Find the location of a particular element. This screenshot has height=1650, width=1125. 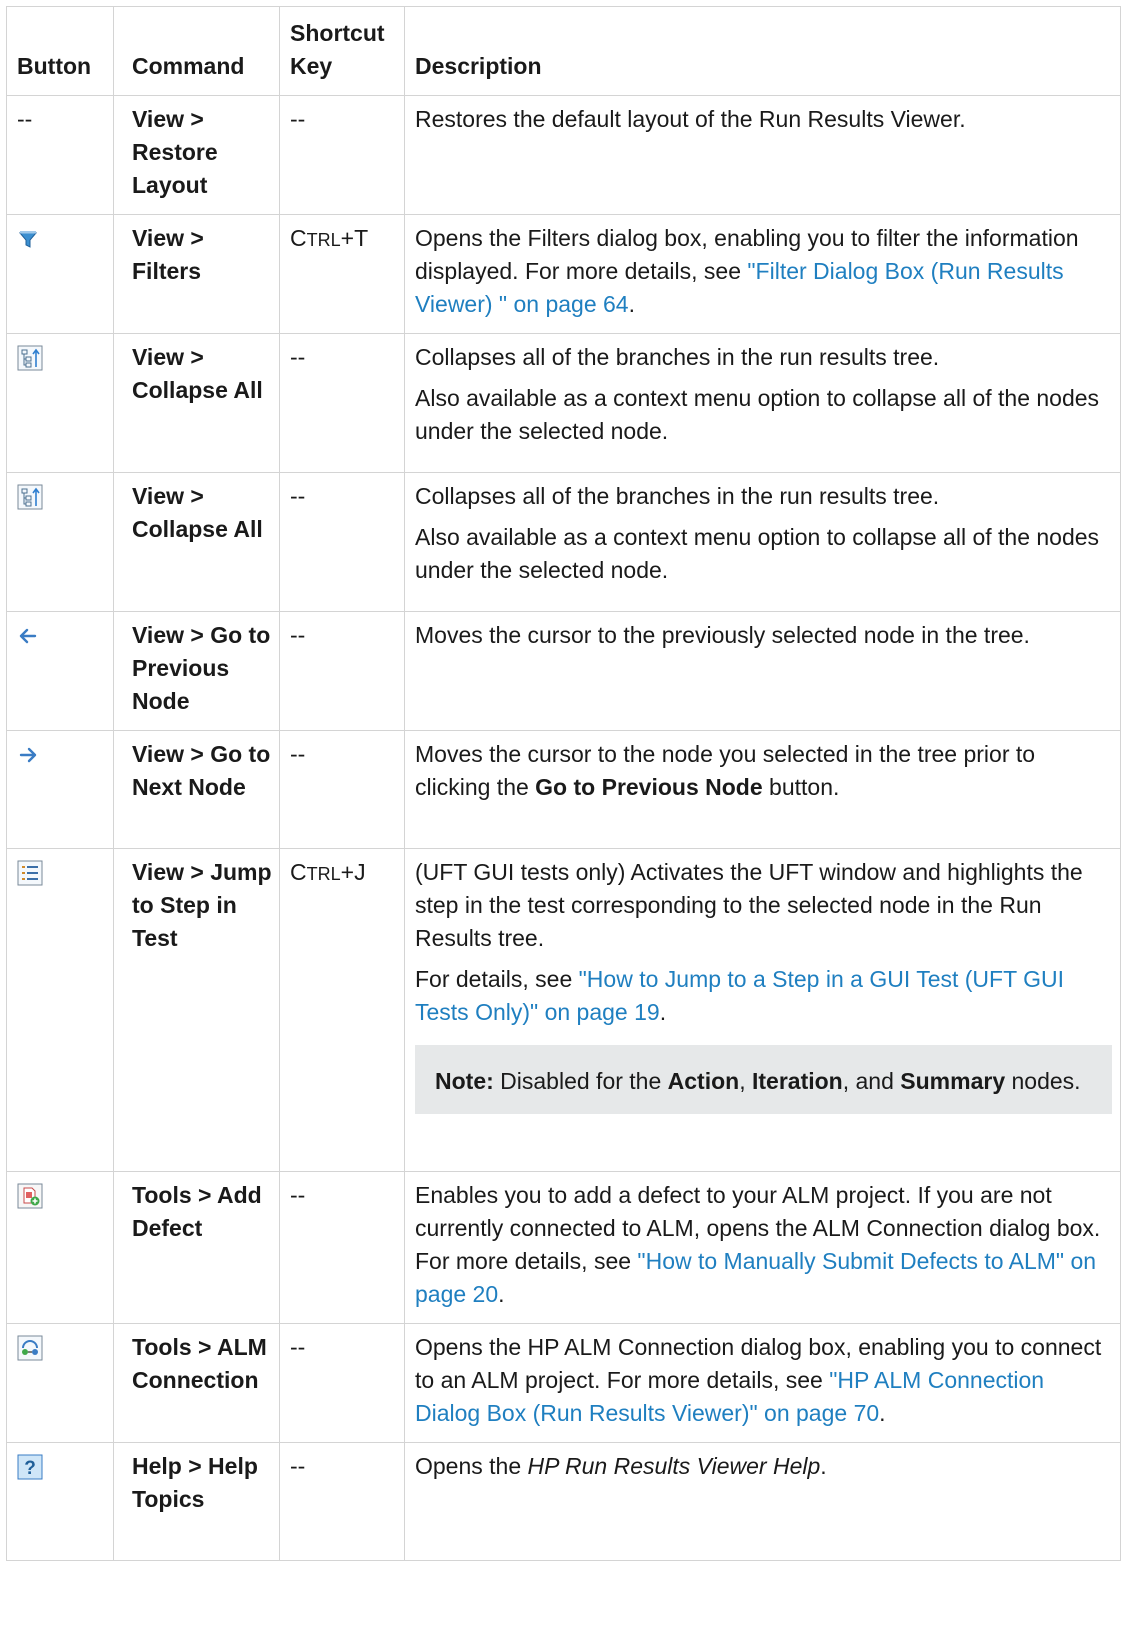

alm-connection-icon is located at coordinates (30, 1352).